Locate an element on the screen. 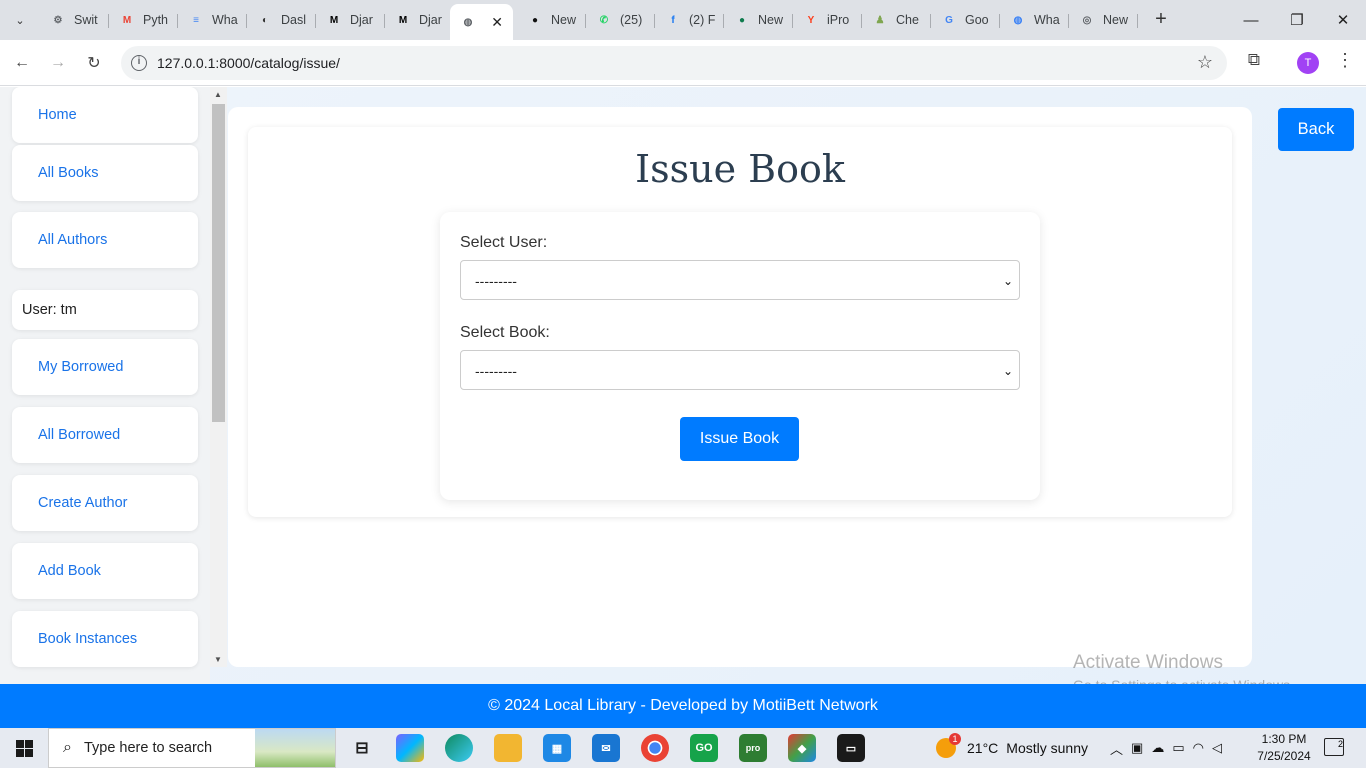 The image size is (1366, 768). bookmark-star-icon: ☆ is located at coordinates (1205, 62).